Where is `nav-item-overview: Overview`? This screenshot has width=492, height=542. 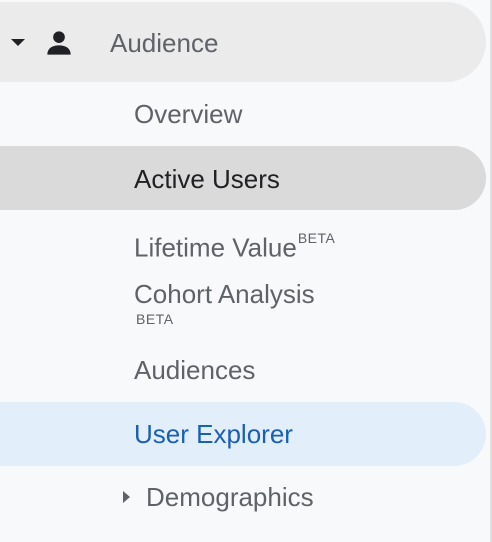 nav-item-overview: Overview is located at coordinates (188, 114).